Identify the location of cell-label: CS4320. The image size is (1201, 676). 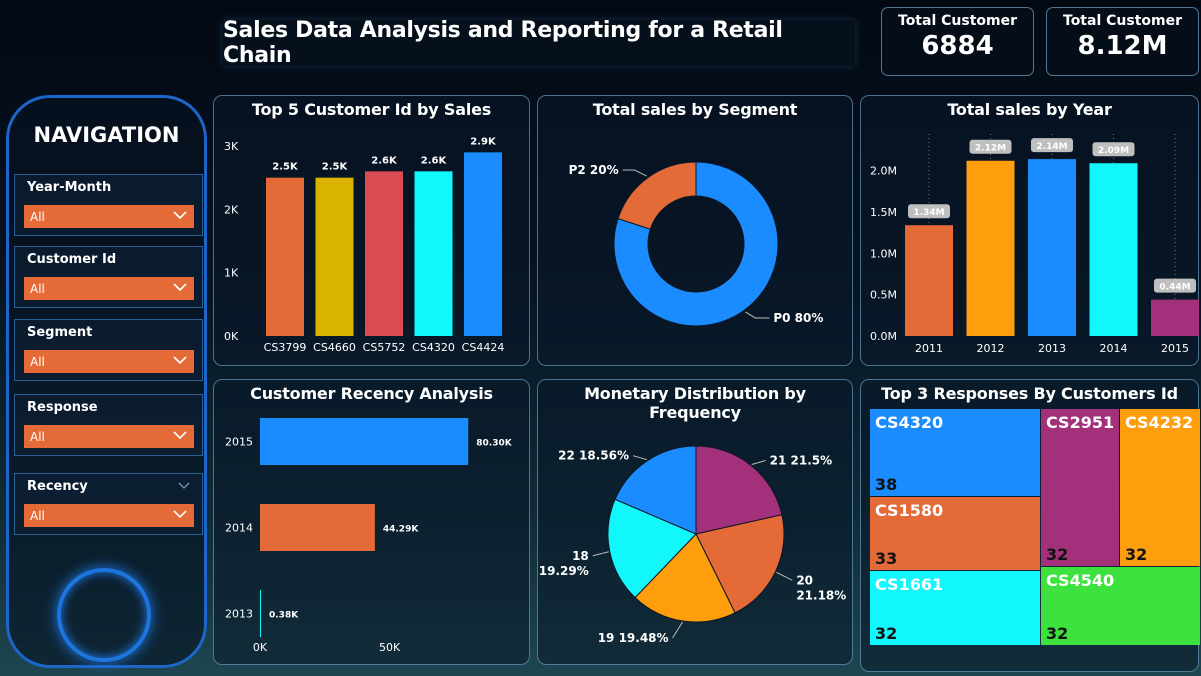
(909, 422).